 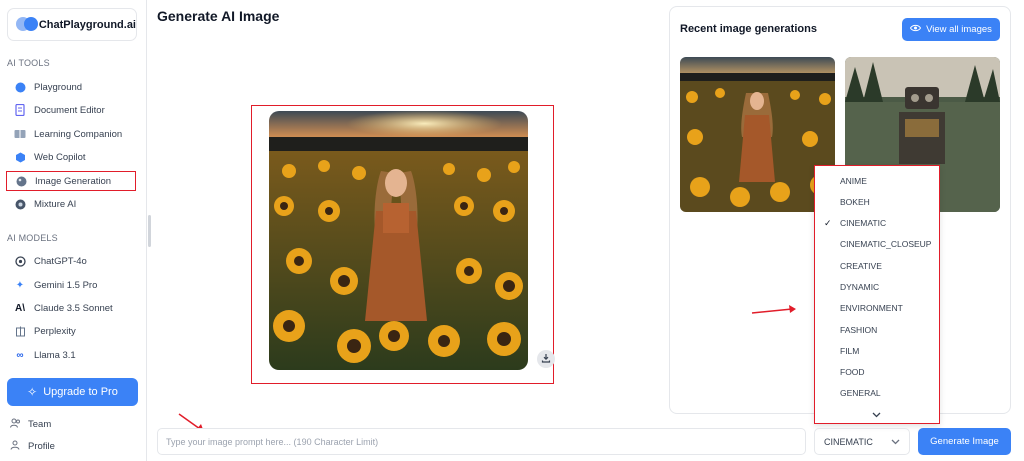 I want to click on team-icon, so click(x=16, y=424).